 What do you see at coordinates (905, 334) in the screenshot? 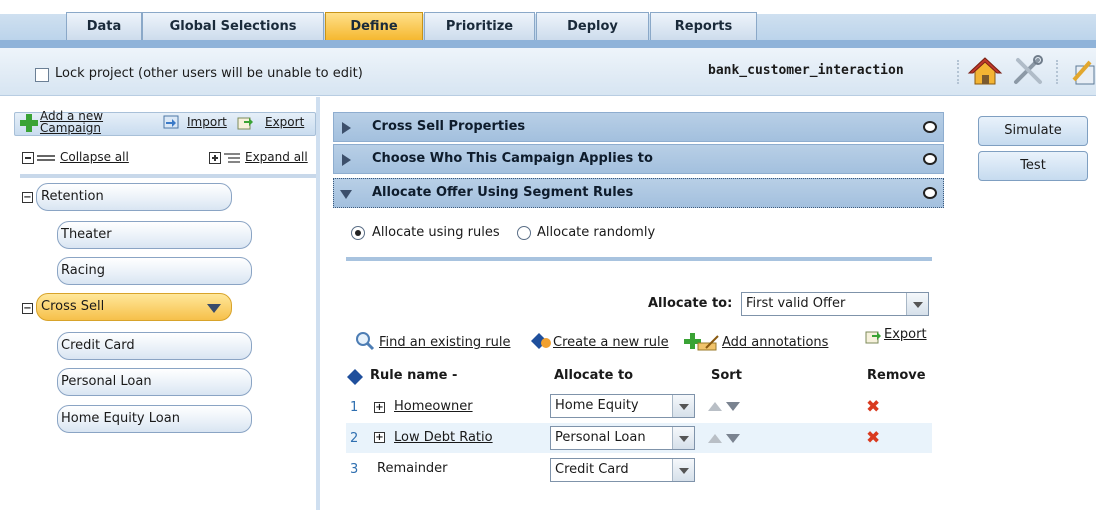
I see `export-rules-link: Export` at bounding box center [905, 334].